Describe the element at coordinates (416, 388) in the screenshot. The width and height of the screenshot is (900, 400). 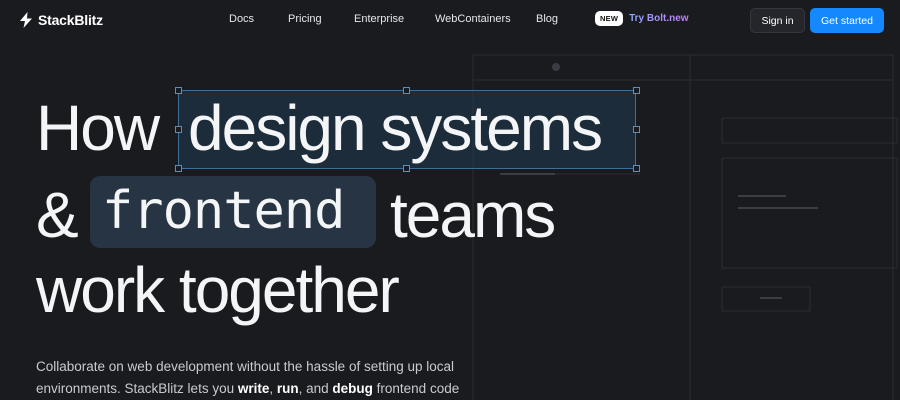
I see `desc-text-end: frontend code` at that location.